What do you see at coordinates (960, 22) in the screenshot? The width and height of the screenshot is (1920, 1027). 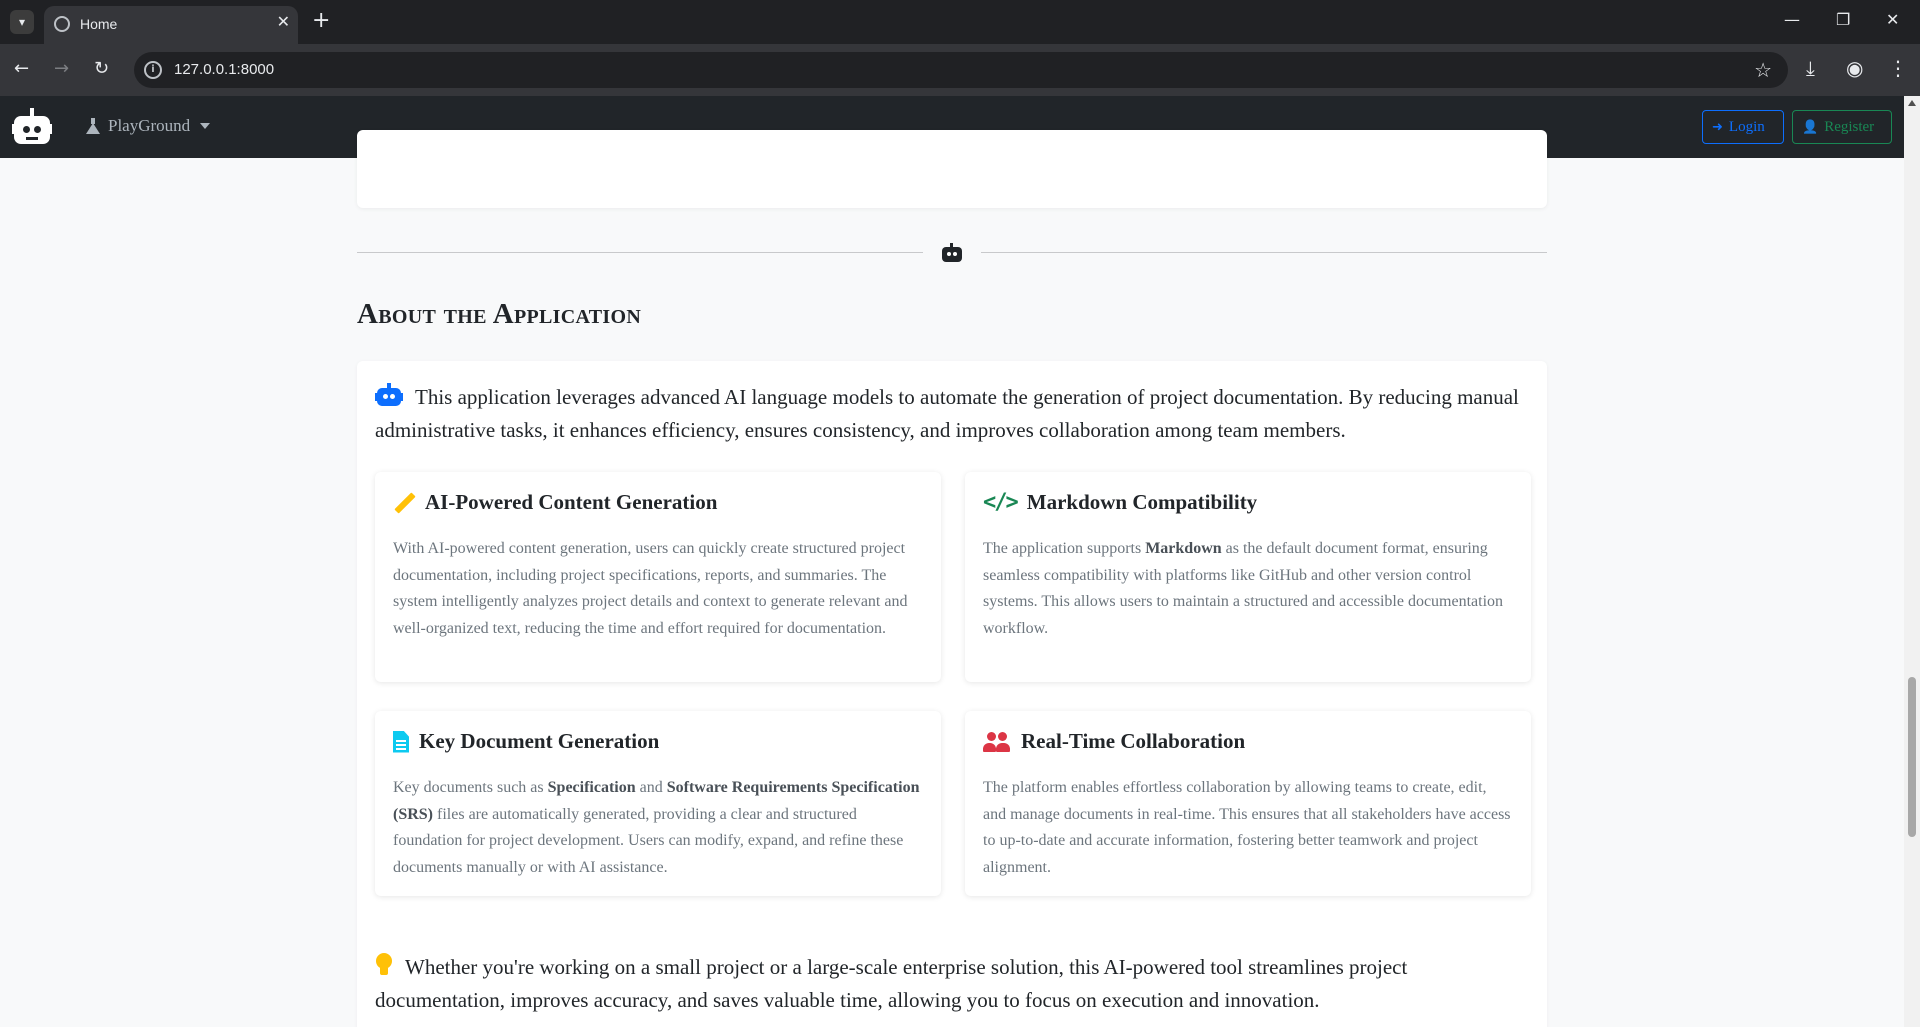 I see `browser-tab-bar: ▾ Home ✕ + — ❐ ✕` at bounding box center [960, 22].